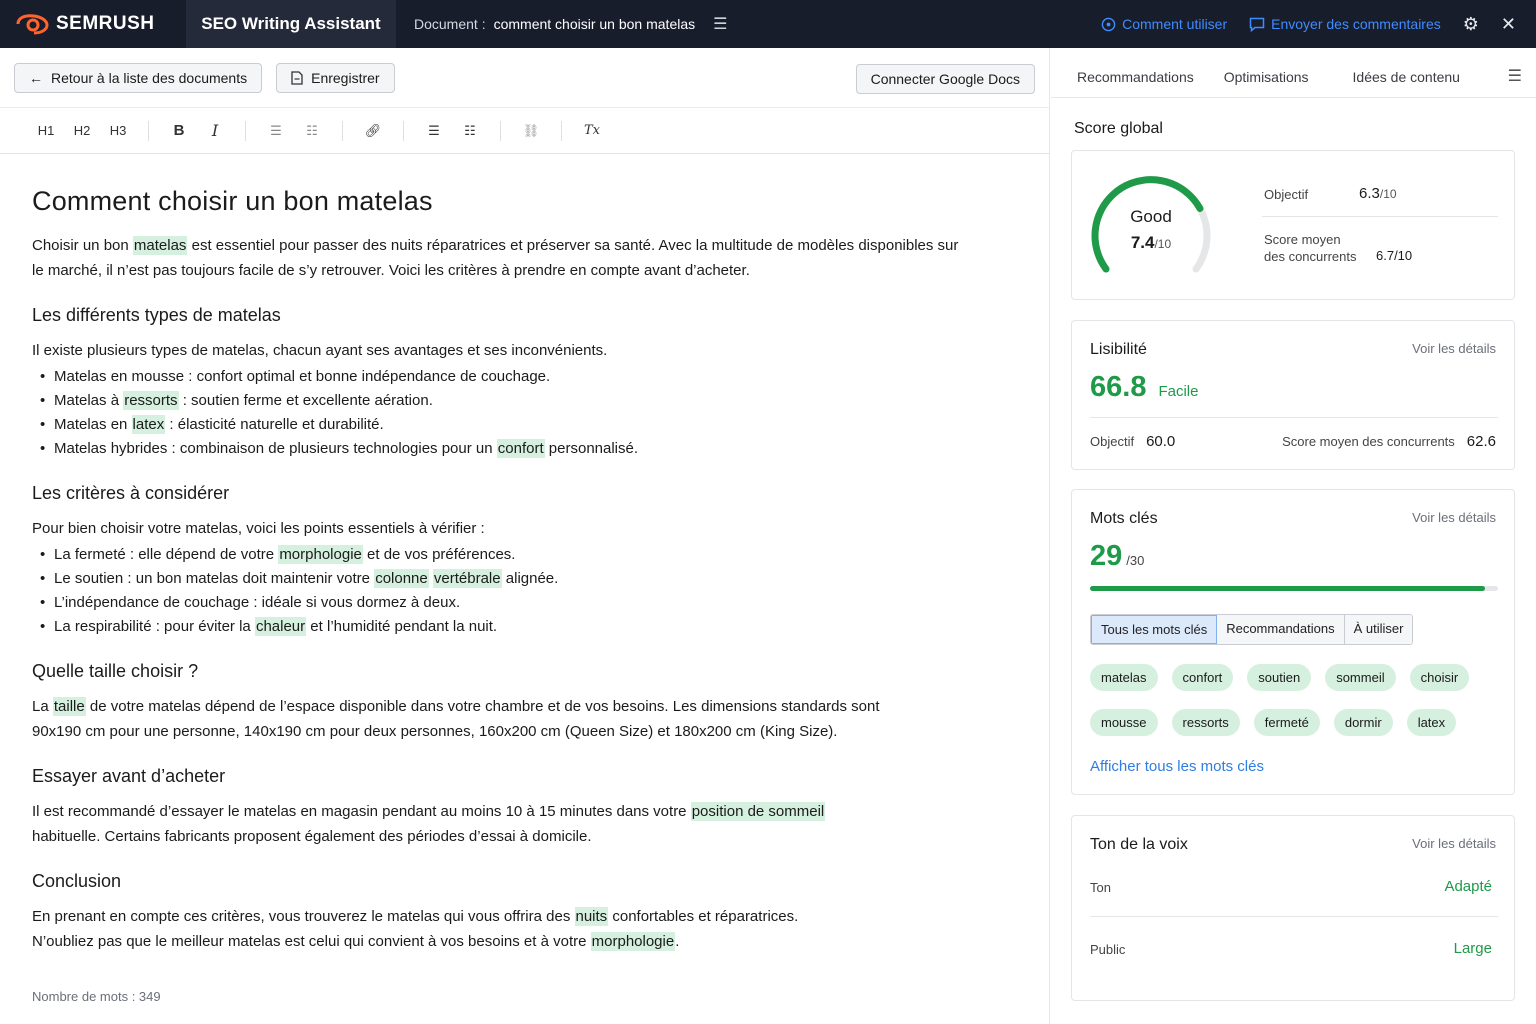  I want to click on section-heading: Conclusion, so click(77, 881).